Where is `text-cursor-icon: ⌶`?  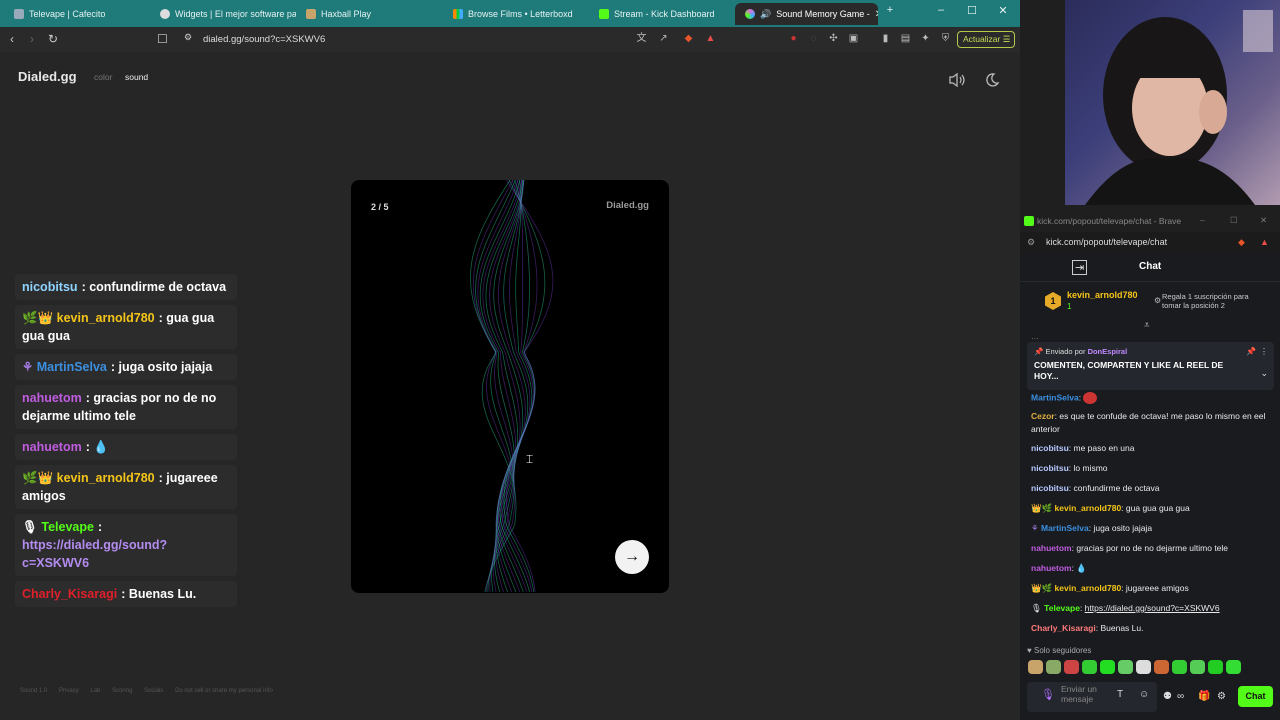 text-cursor-icon: ⌶ is located at coordinates (530, 459).